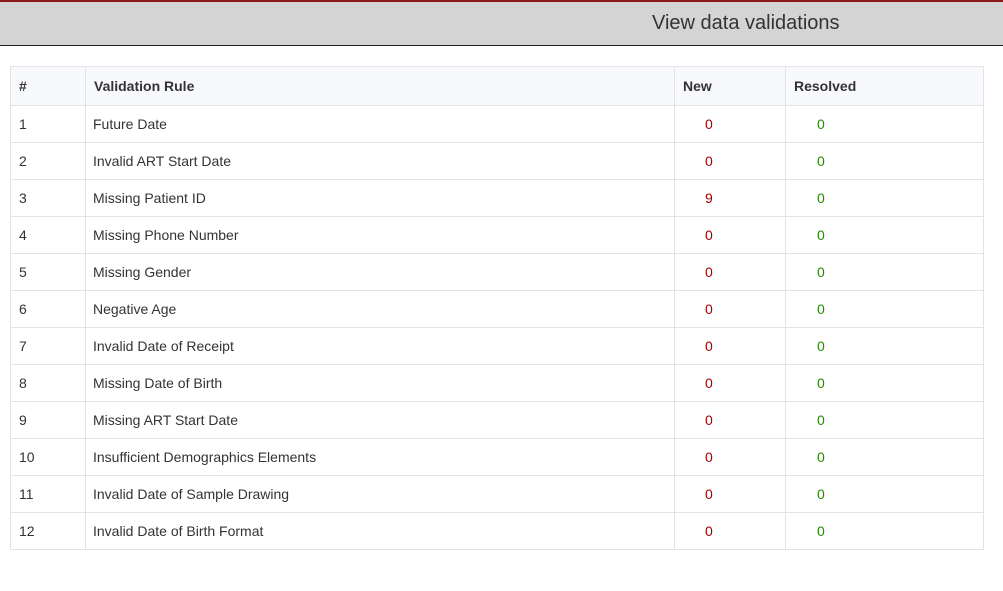 This screenshot has height=591, width=1003. Describe the element at coordinates (730, 86) in the screenshot. I see `column-header-new: New` at that location.